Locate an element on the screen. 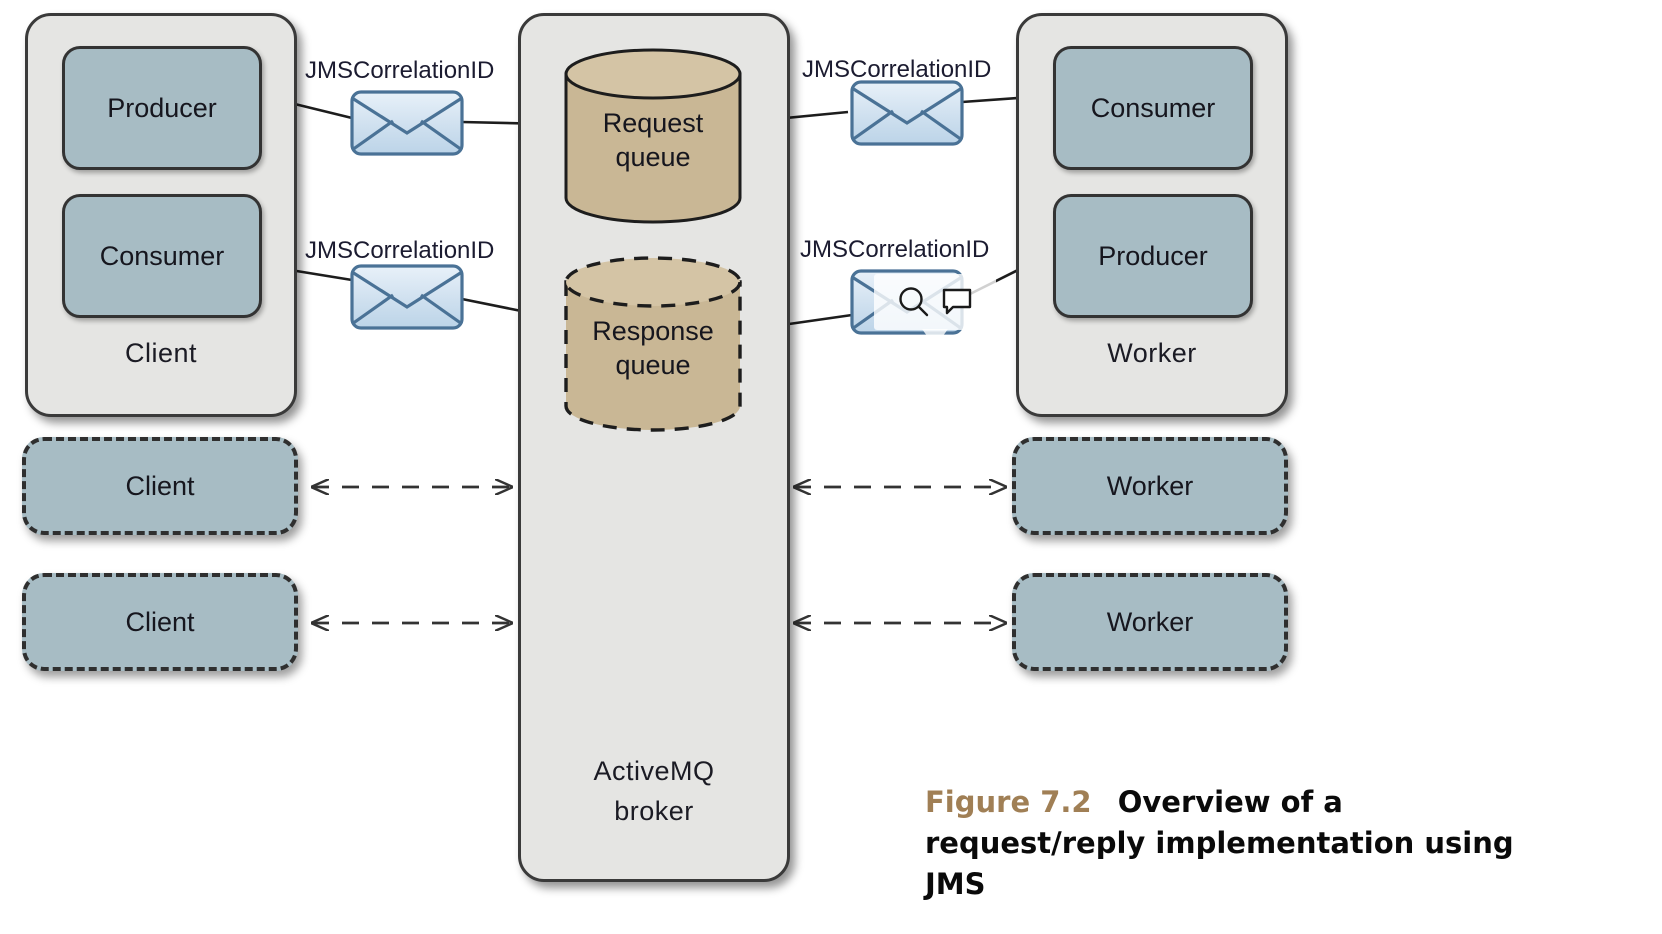 The width and height of the screenshot is (1662, 934). client-panel-label: Client is located at coordinates (161, 353).